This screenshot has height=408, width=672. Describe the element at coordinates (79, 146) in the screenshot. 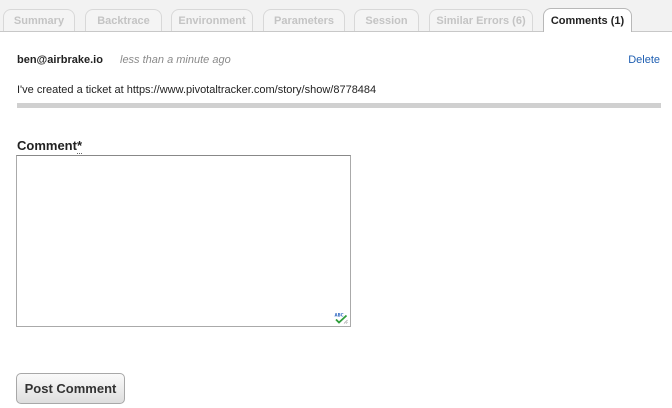

I see `required-marker: *` at that location.